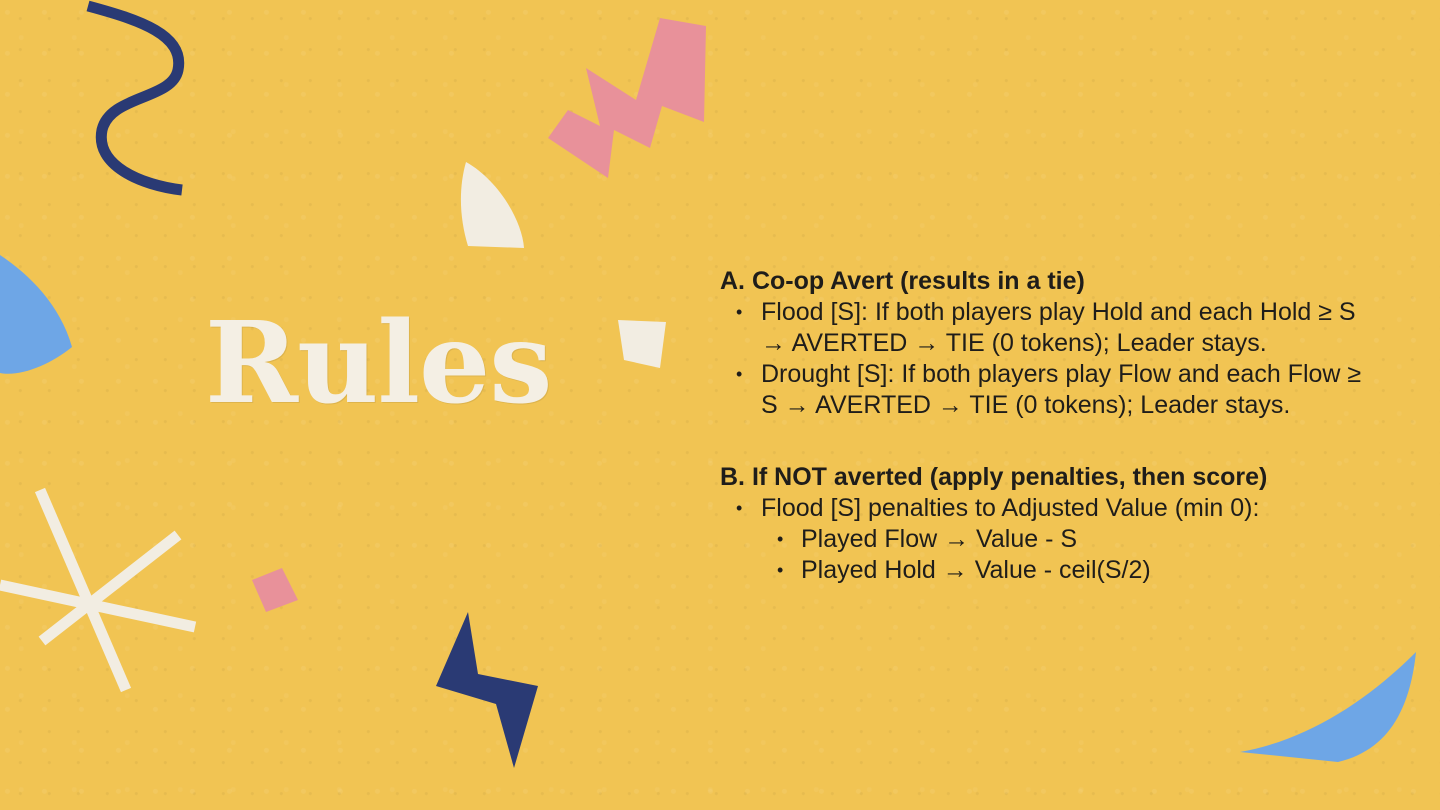 This screenshot has height=810, width=1440. Describe the element at coordinates (487, 690) in the screenshot. I see `navy-lightning-icon` at that location.